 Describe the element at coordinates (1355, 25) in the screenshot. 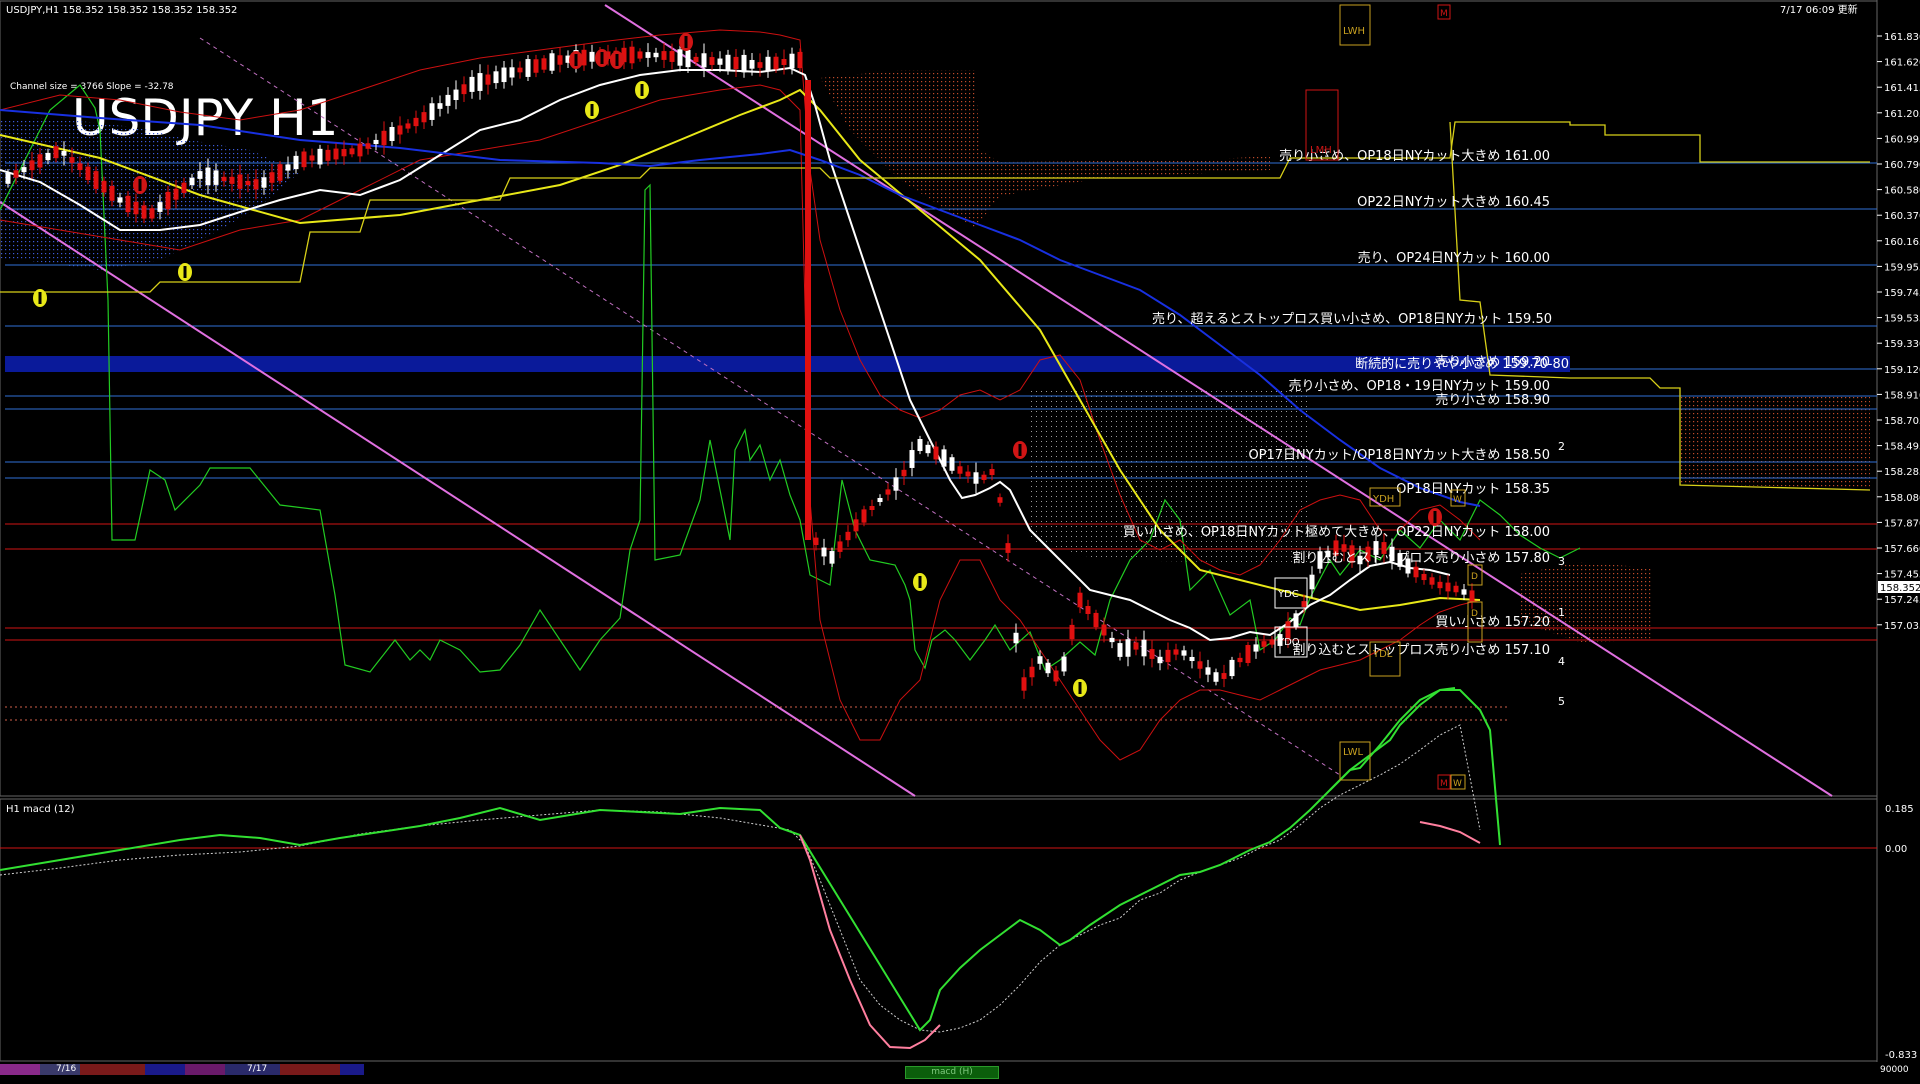

I see `box-lwh` at that location.